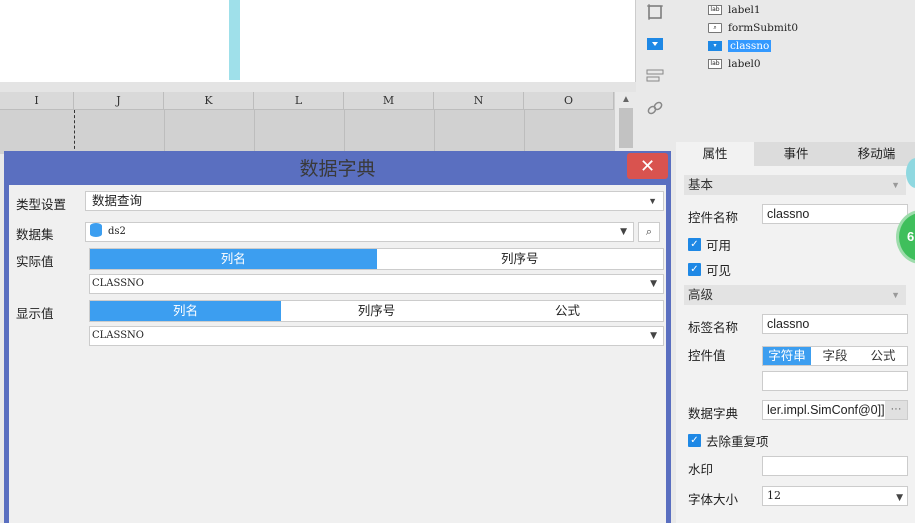 Image resolution: width=915 pixels, height=523 pixels. Describe the element at coordinates (41, 205) in the screenshot. I see `type-setting-label: 类型设置` at that location.